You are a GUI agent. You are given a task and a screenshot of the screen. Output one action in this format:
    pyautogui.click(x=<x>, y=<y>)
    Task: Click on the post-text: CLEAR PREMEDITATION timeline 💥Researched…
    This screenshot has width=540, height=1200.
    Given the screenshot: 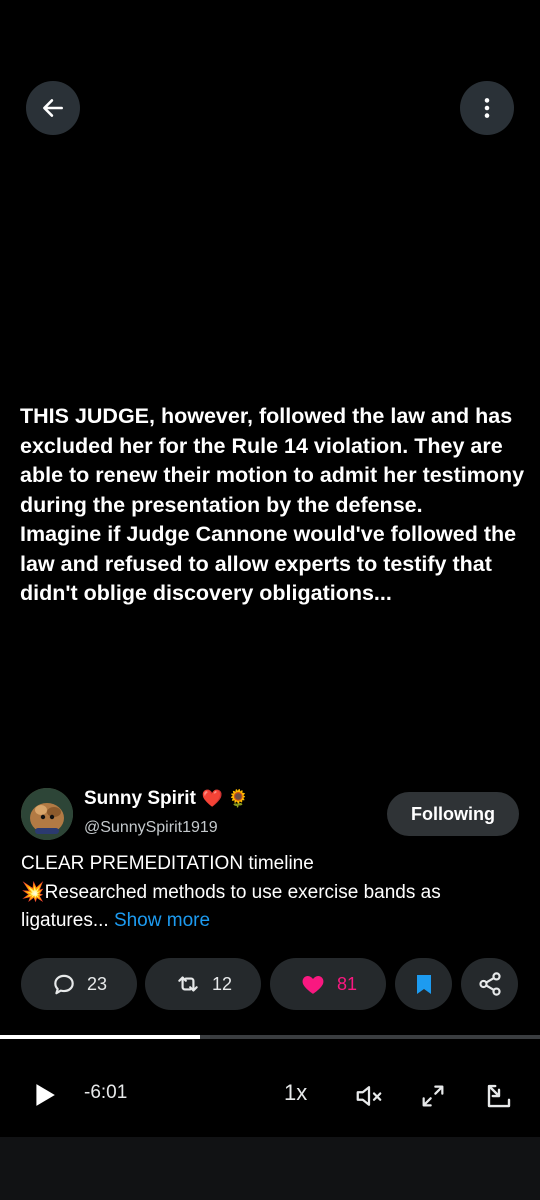 What is the action you would take?
    pyautogui.click(x=271, y=893)
    